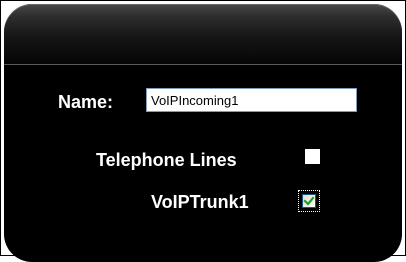 The width and height of the screenshot is (406, 262). Describe the element at coordinates (166, 160) in the screenshot. I see `telephone-lines-label: Telephone Lines` at that location.